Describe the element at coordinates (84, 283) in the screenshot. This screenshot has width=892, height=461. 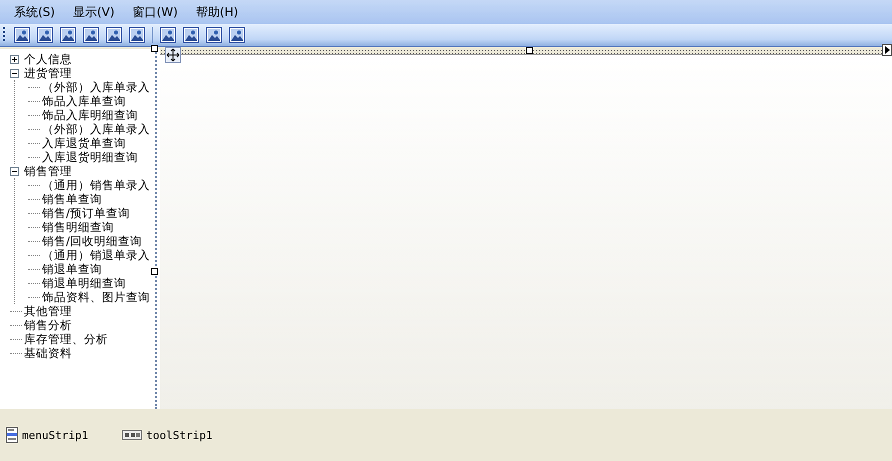
I see `tree-item: 销退单明细查询` at that location.